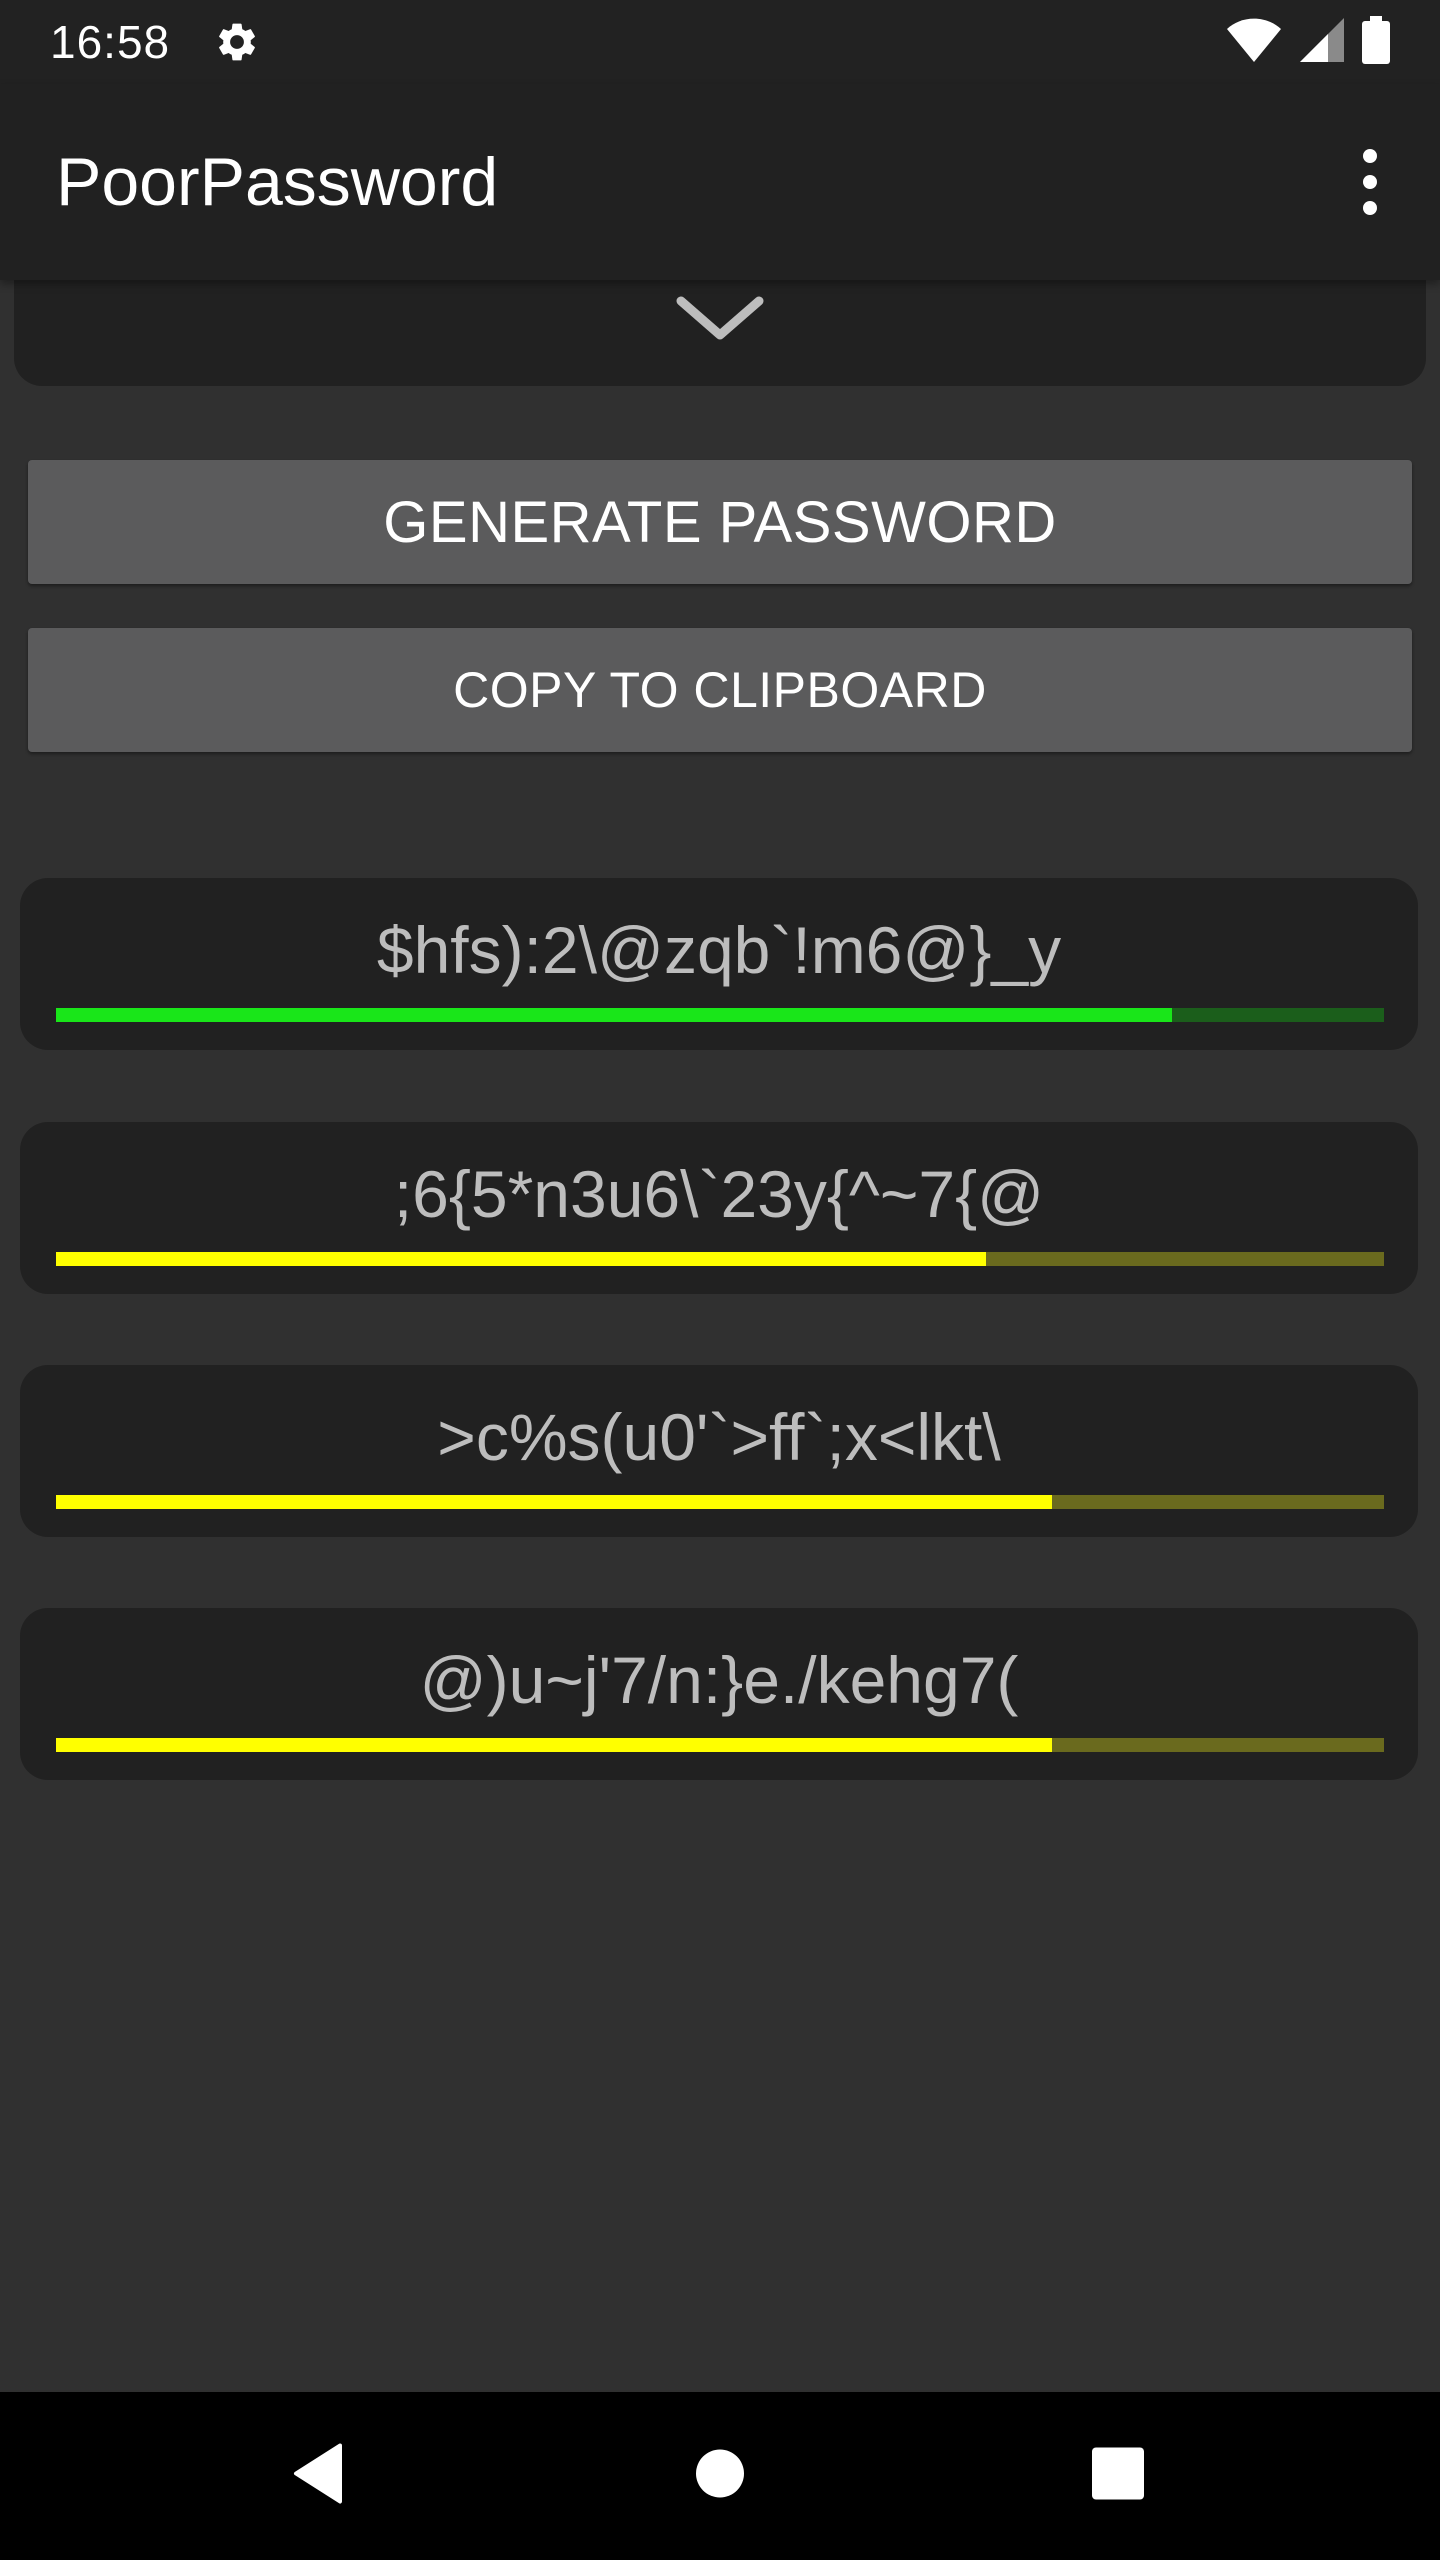 The height and width of the screenshot is (2560, 1440). I want to click on more-vert-icon, so click(1370, 182).